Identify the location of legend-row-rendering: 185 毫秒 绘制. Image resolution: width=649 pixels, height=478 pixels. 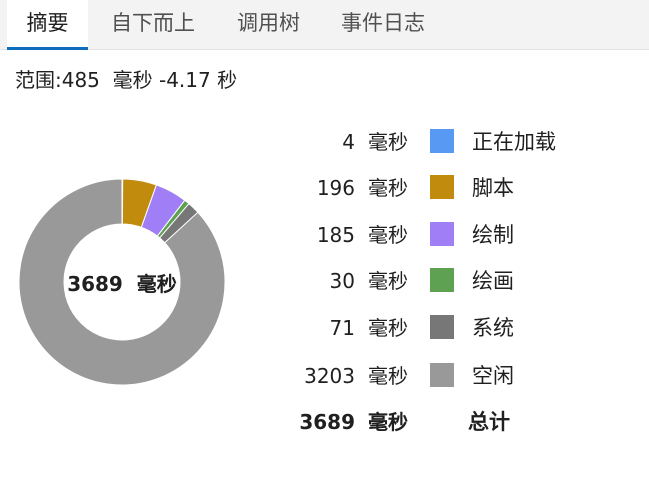
(324, 235).